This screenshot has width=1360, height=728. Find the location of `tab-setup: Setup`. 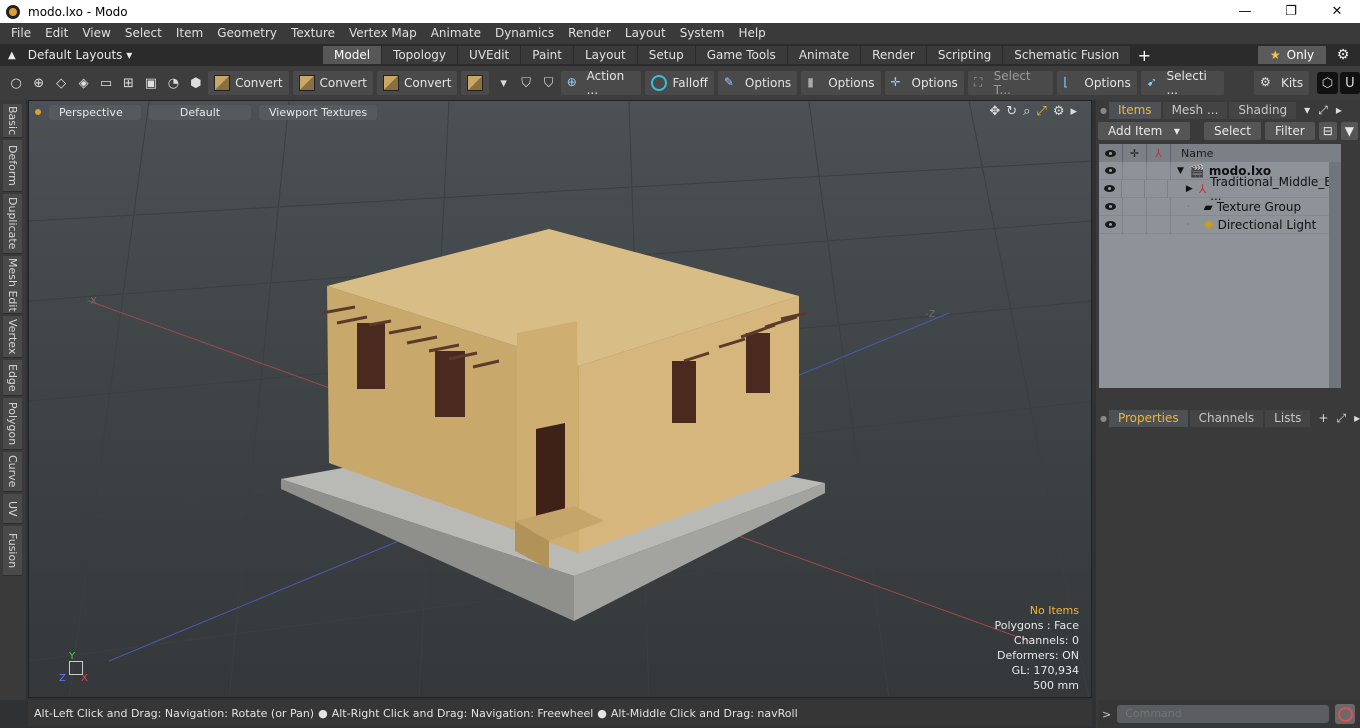

tab-setup: Setup is located at coordinates (666, 55).